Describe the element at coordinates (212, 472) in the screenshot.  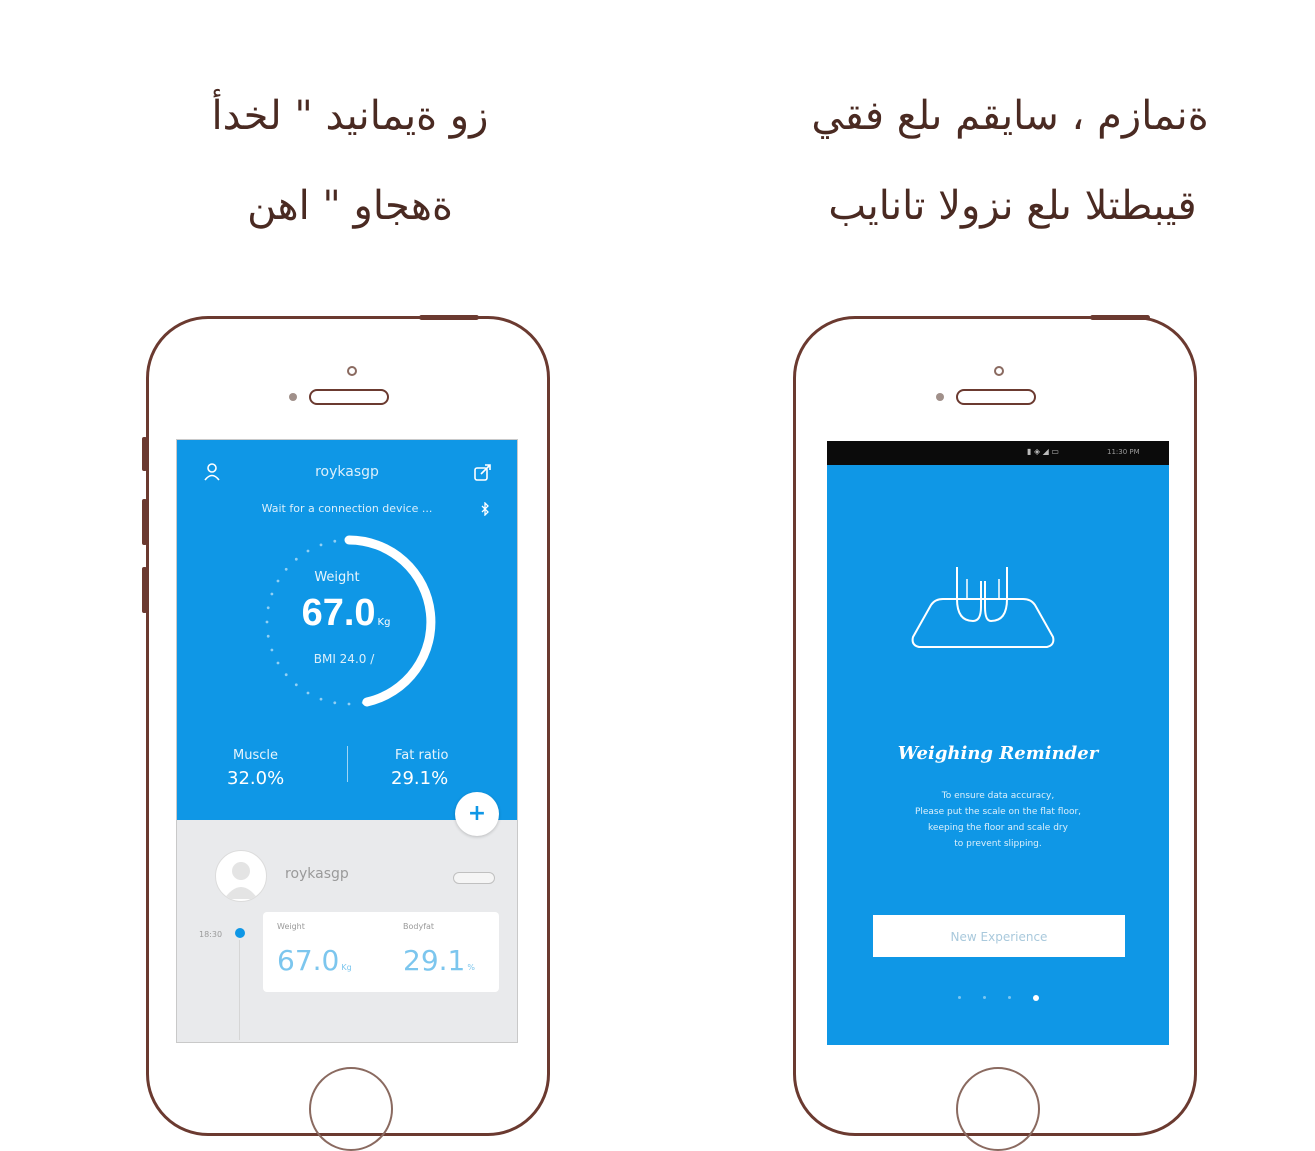
I see `user-icon` at that location.